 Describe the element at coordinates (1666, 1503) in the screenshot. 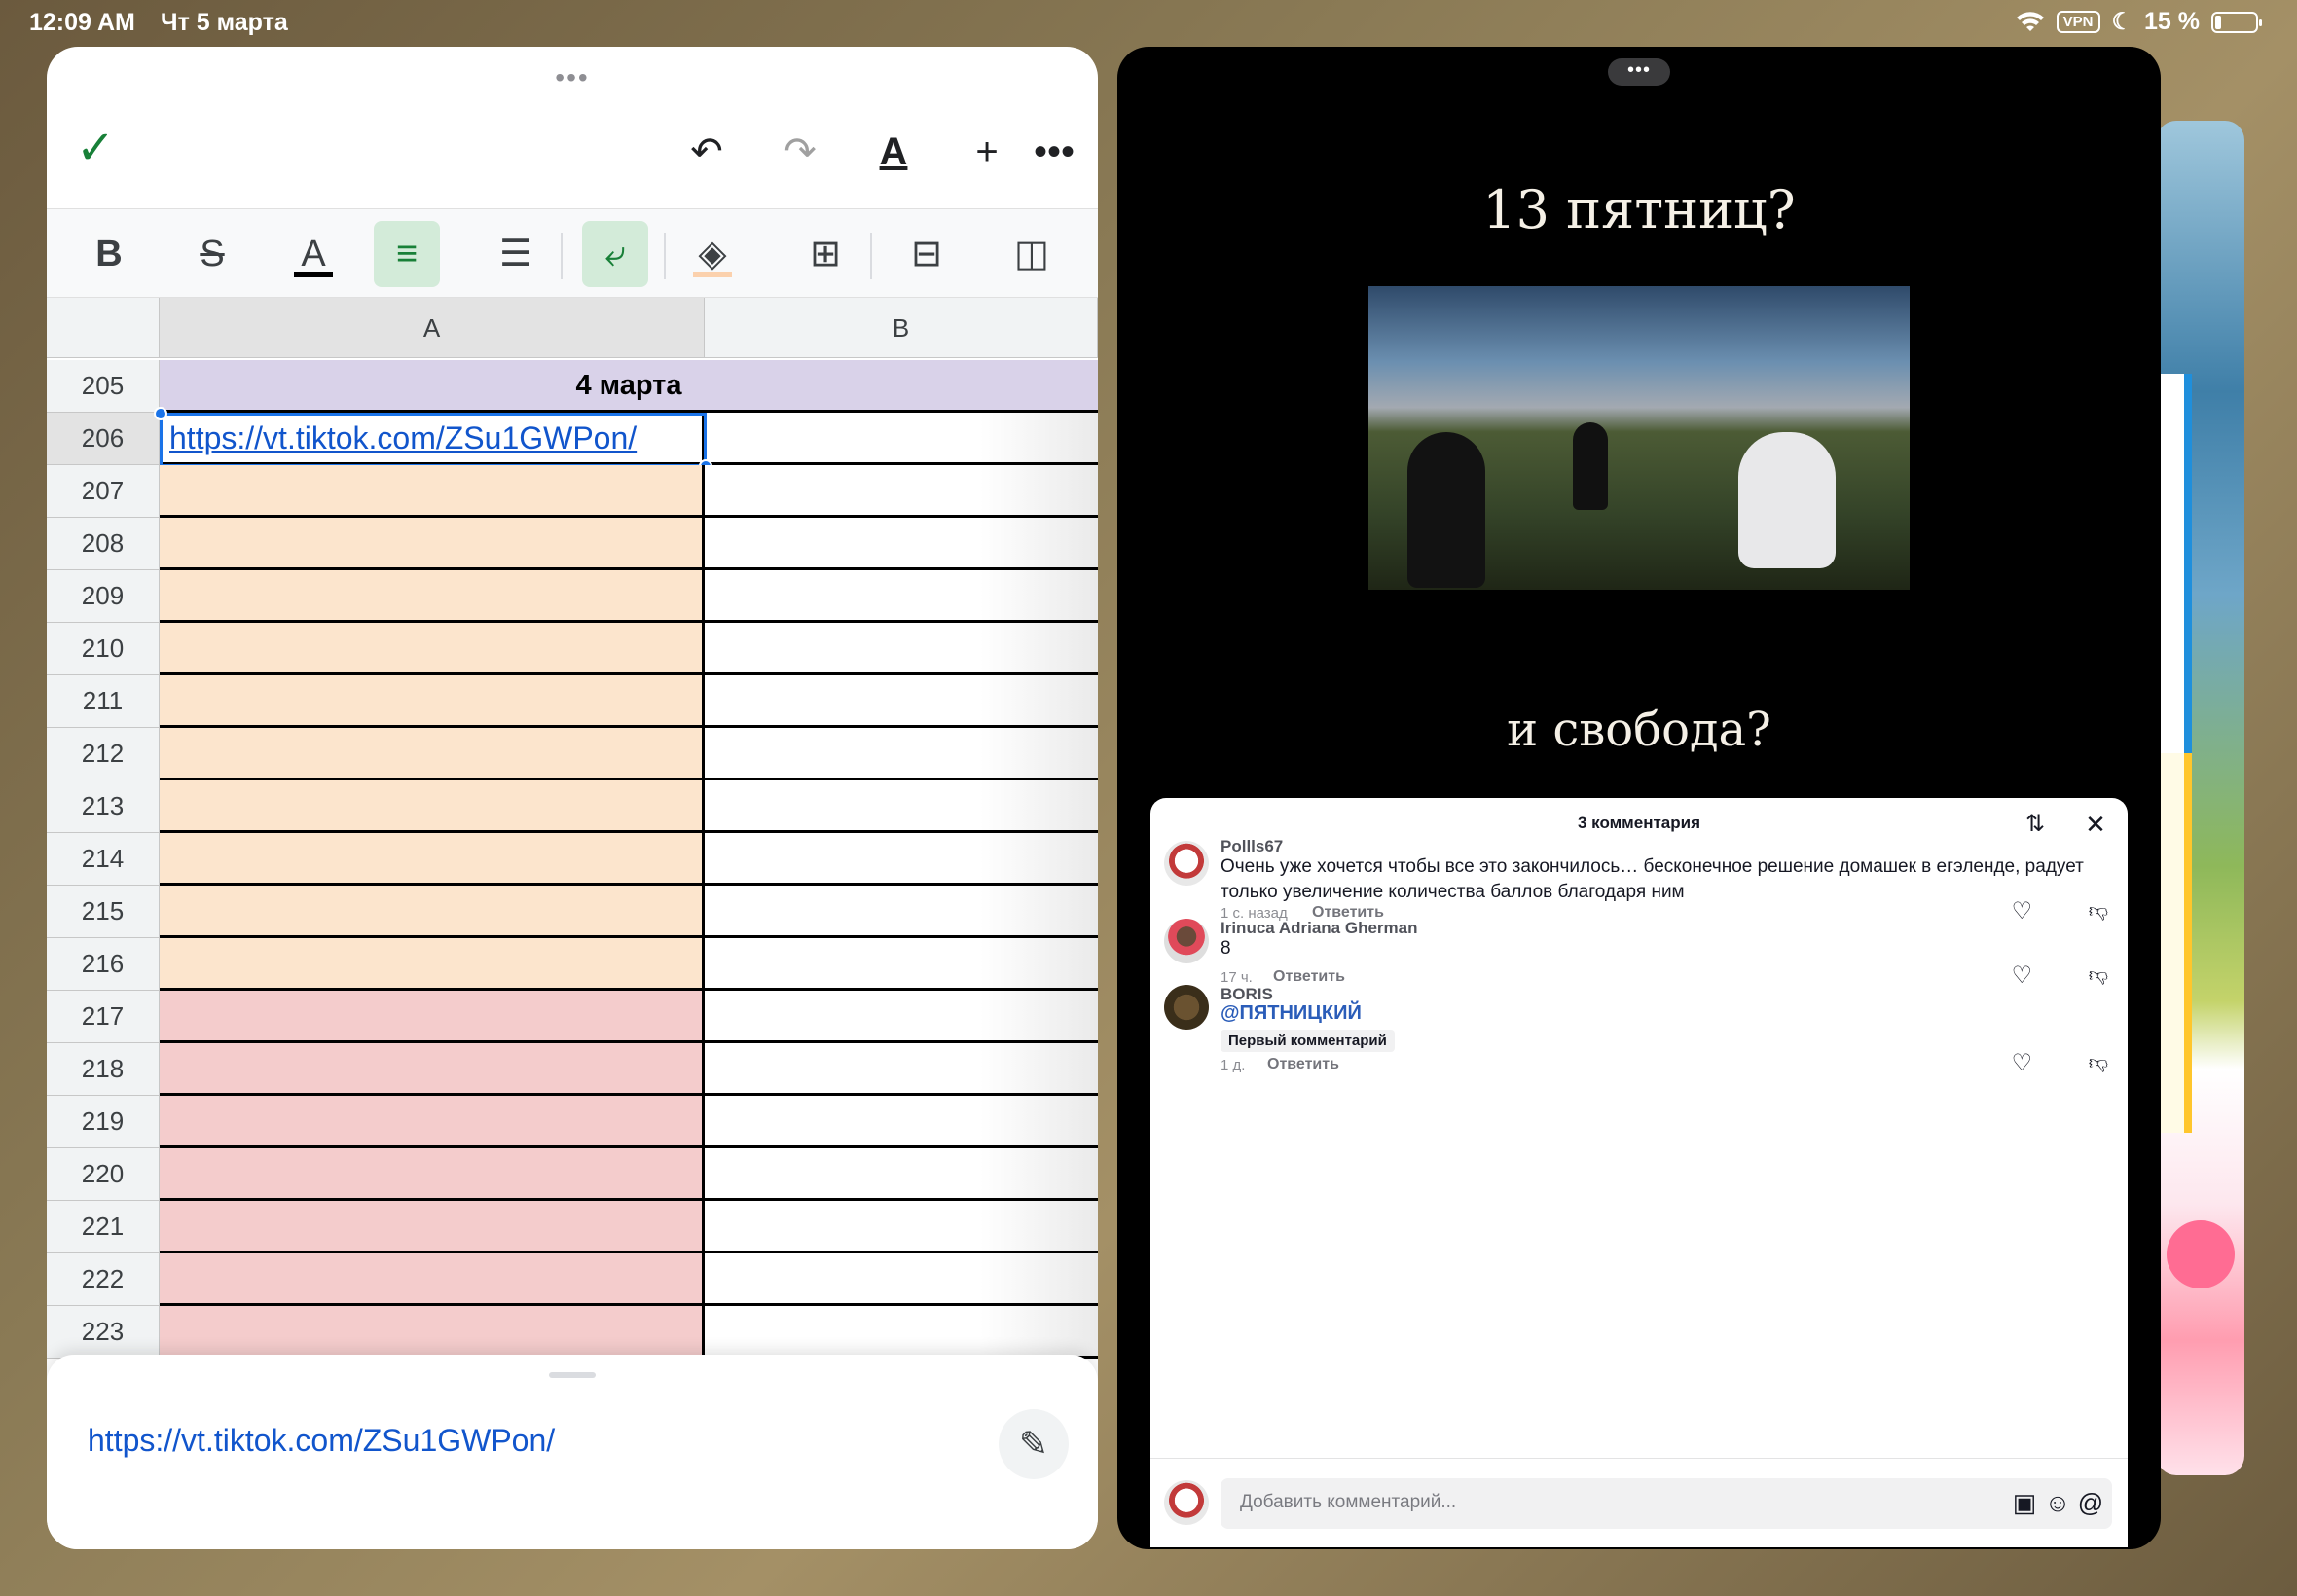

I see `comment-input: Добавить комментарий... ▣ ☺ @` at that location.